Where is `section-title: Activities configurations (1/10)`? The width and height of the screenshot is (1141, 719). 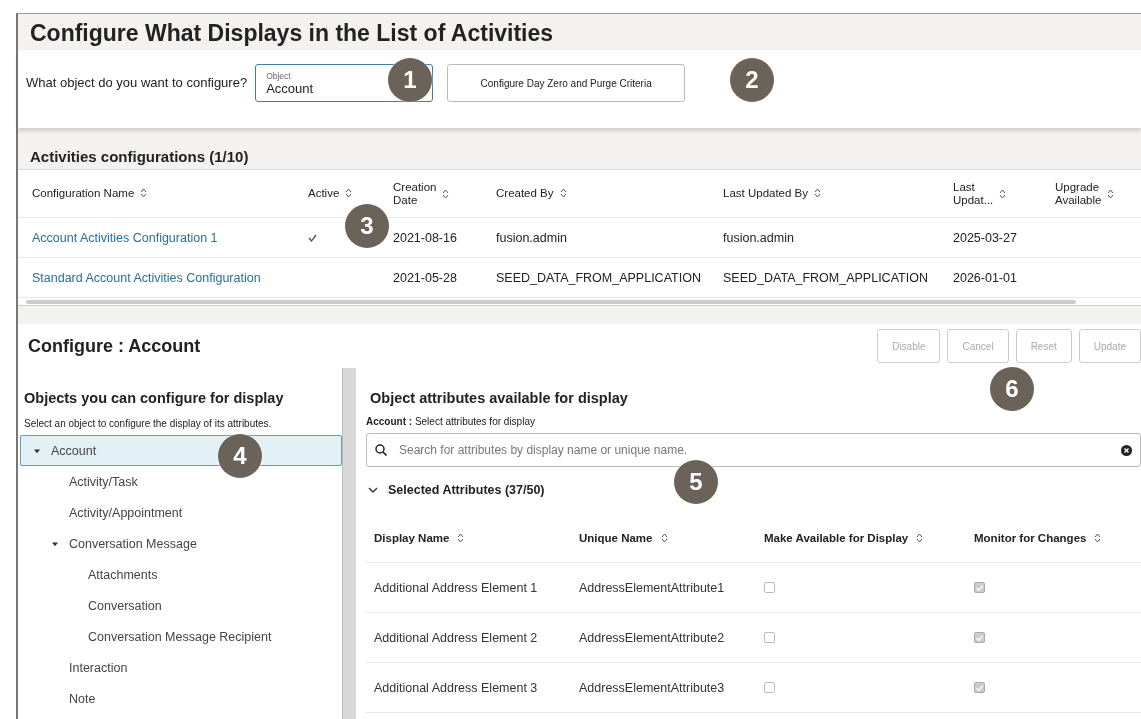 section-title: Activities configurations (1/10) is located at coordinates (139, 156).